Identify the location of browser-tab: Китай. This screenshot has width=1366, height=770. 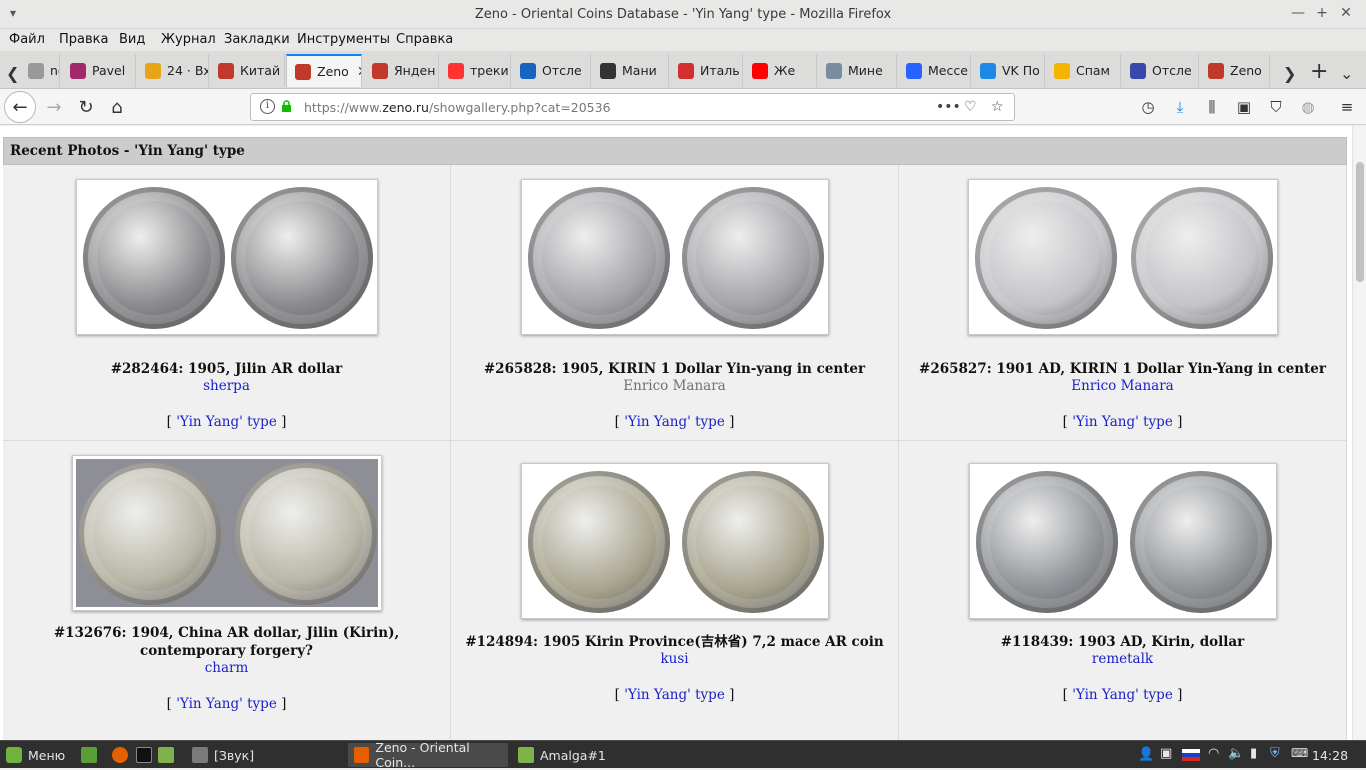
(247, 70).